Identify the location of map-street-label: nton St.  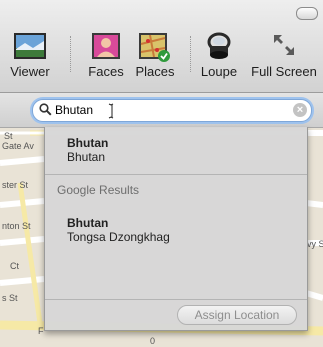
(16, 226).